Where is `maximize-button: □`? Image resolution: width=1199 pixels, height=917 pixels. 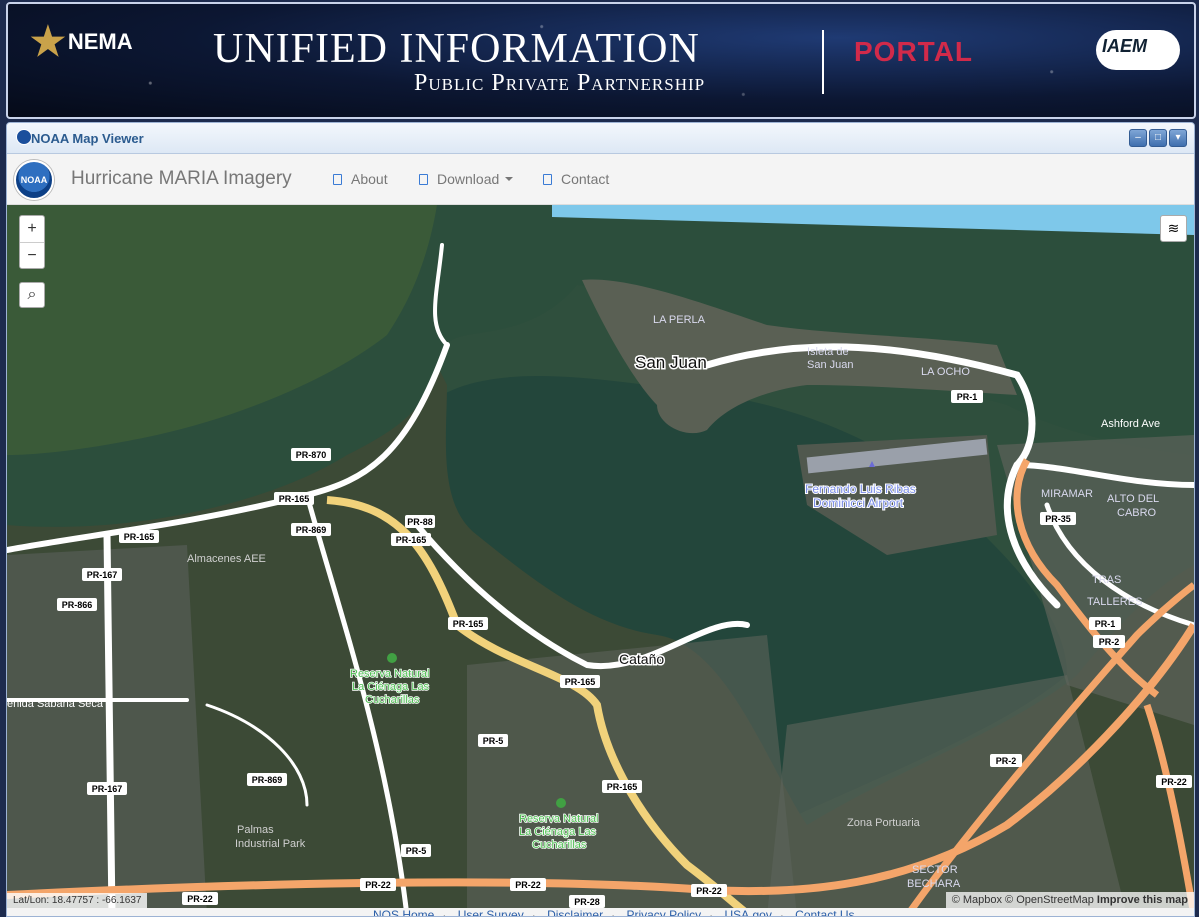
maximize-button: □ is located at coordinates (1158, 138).